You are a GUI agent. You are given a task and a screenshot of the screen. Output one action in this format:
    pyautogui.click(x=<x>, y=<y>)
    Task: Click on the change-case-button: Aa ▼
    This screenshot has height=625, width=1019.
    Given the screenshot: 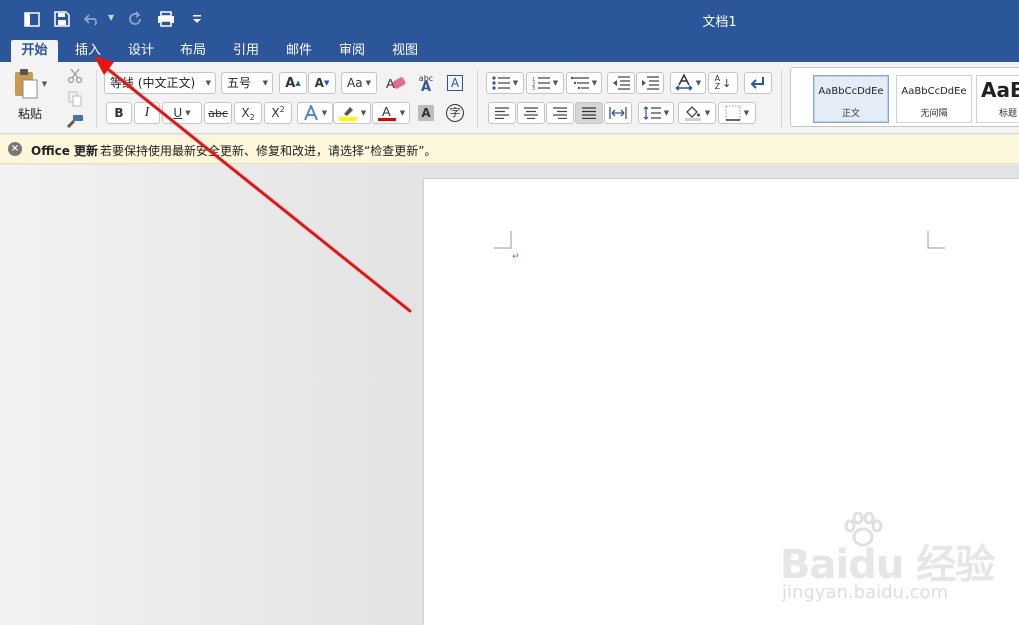 What is the action you would take?
    pyautogui.click(x=359, y=83)
    